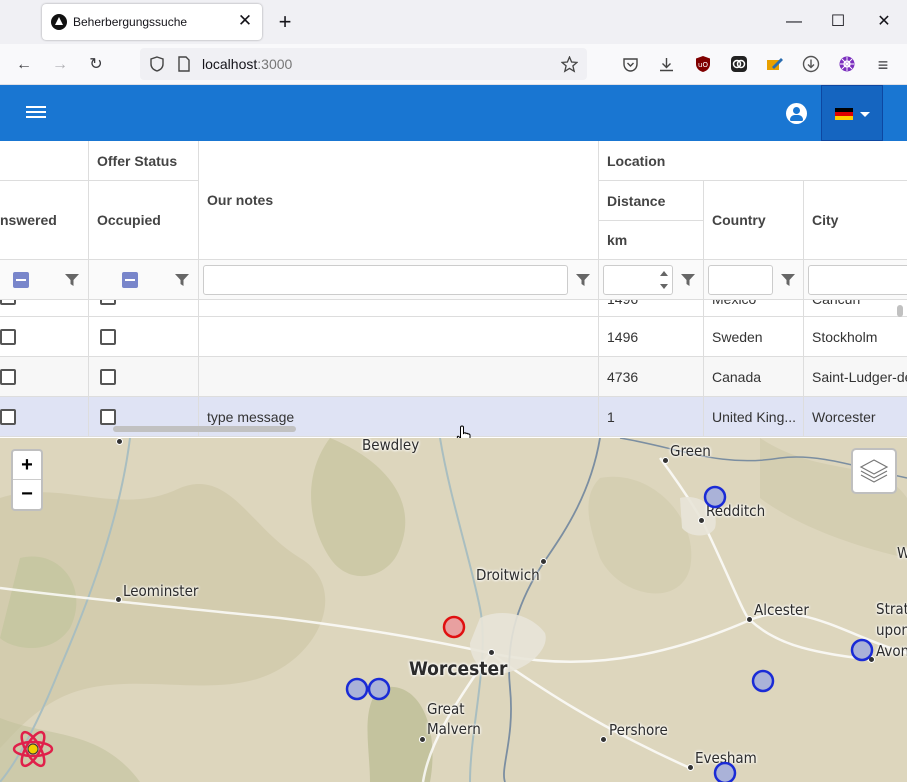 Image resolution: width=907 pixels, height=782 pixels. What do you see at coordinates (891, 609) in the screenshot?
I see `place-label-stratford-1: Strat` at bounding box center [891, 609].